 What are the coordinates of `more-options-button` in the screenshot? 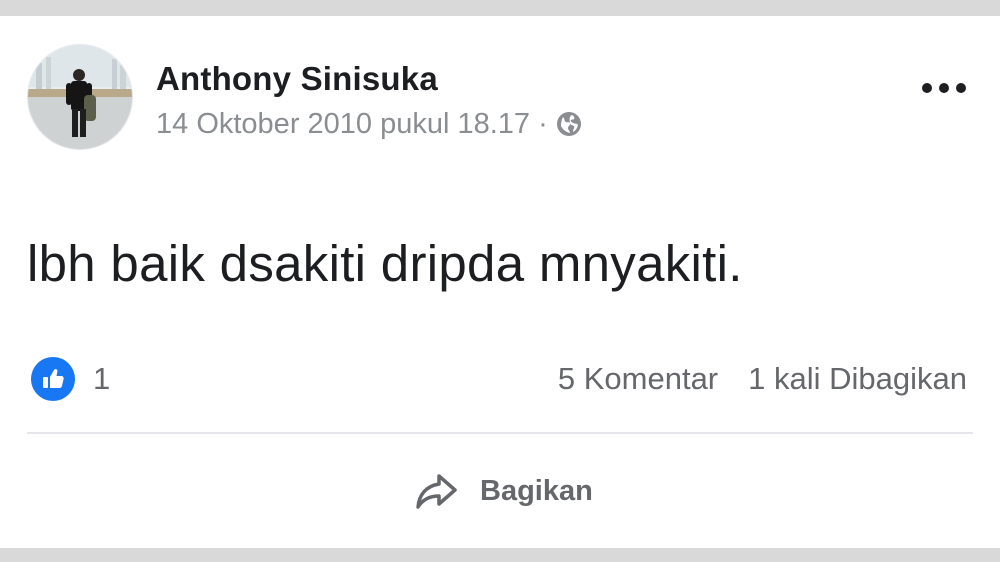 It's located at (944, 88).